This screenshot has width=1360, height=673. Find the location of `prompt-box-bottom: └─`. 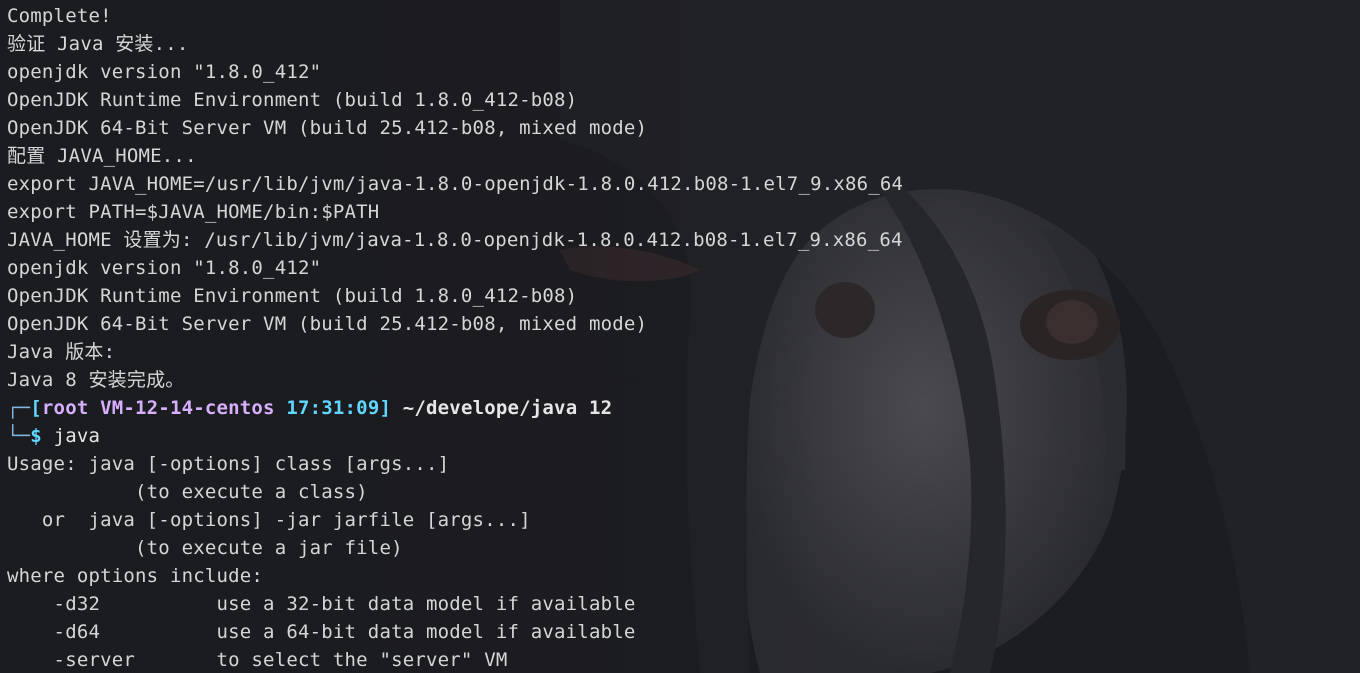

prompt-box-bottom: └─ is located at coordinates (19, 436).